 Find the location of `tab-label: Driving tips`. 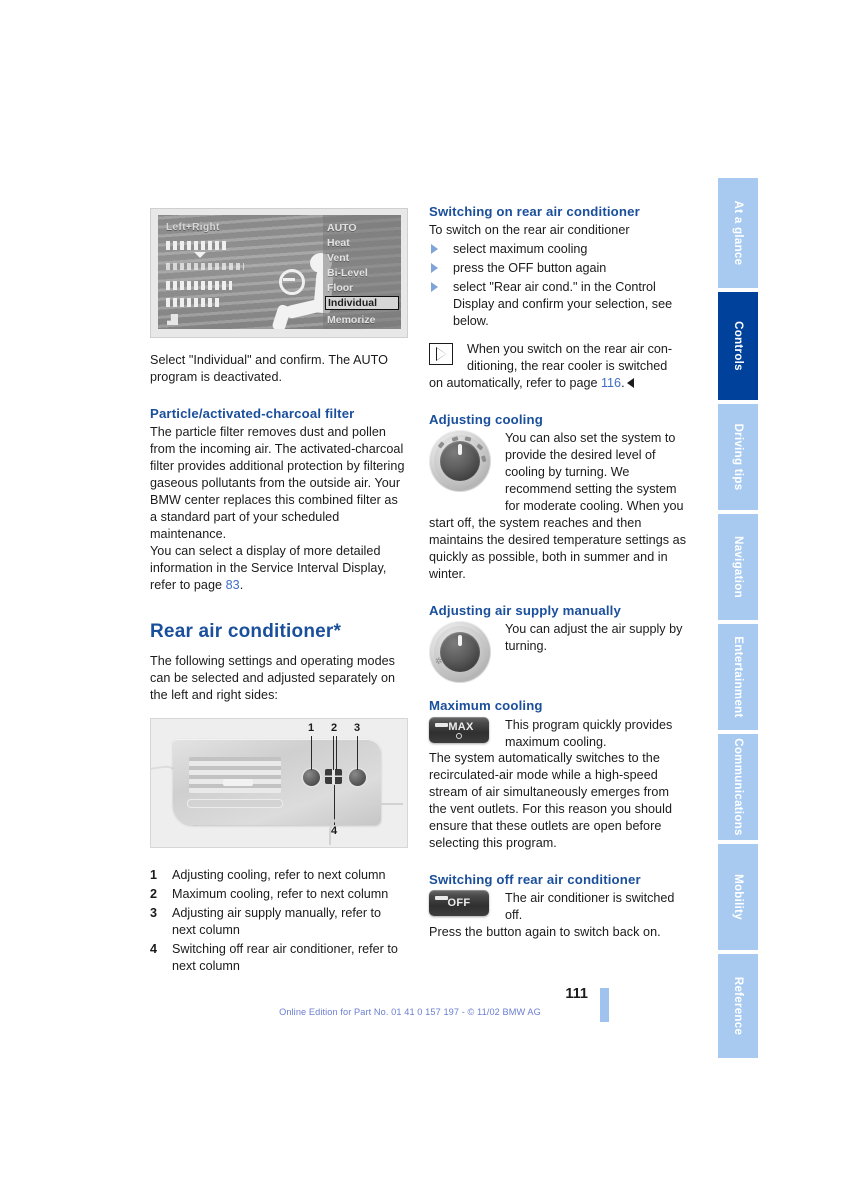

tab-label: Driving tips is located at coordinates (738, 457).